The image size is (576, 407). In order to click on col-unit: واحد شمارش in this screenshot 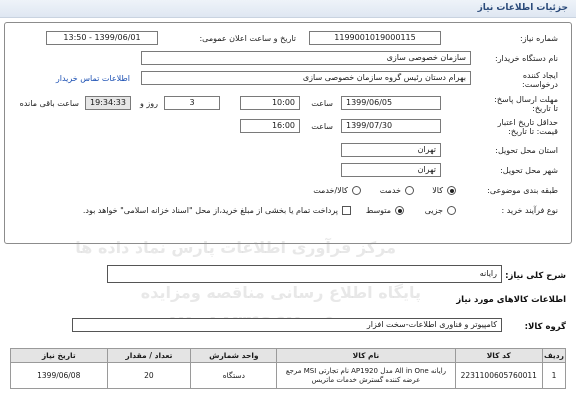, I will do `click(234, 355)`.